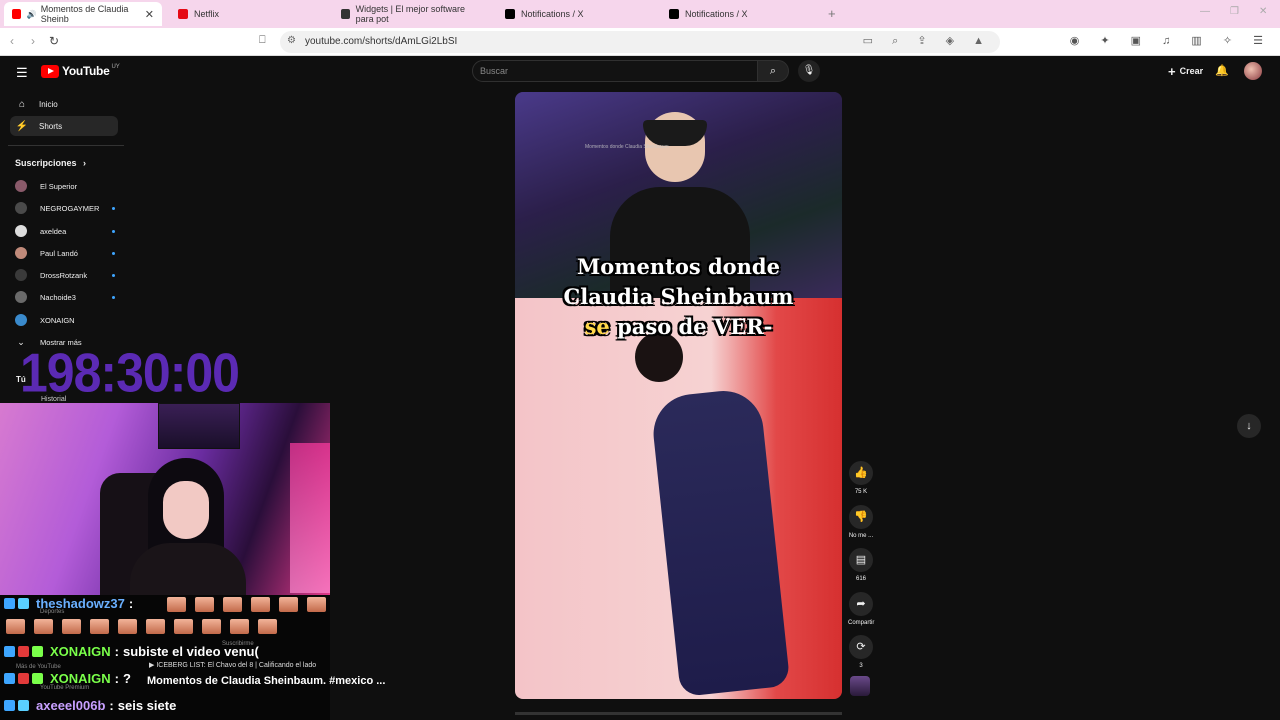 The image size is (1280, 720). I want to click on search-button: ⌕, so click(773, 71).